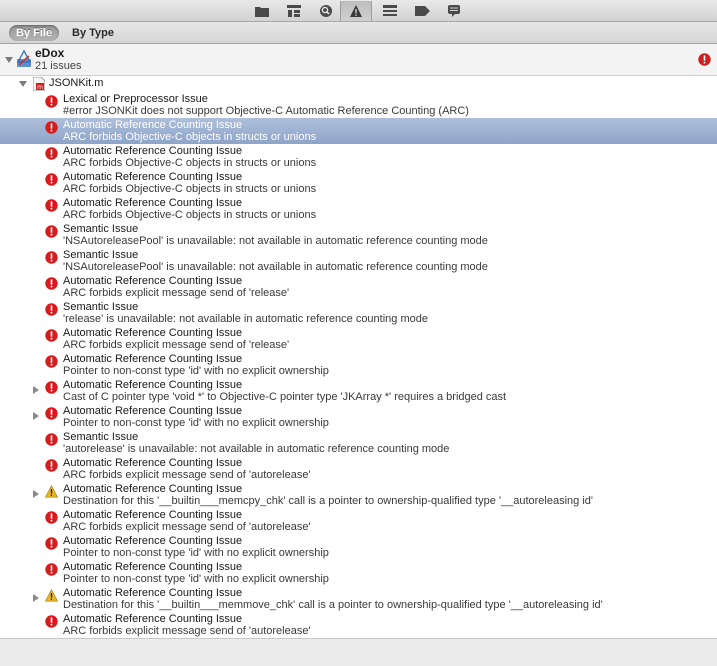  What do you see at coordinates (358, 652) in the screenshot?
I see `bottom-bar` at bounding box center [358, 652].